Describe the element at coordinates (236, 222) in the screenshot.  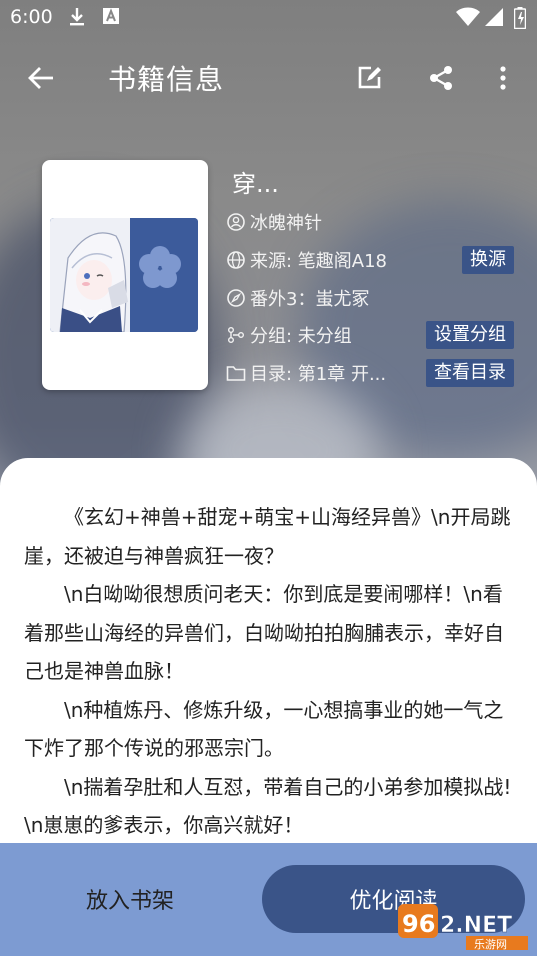
I see `person-icon` at that location.